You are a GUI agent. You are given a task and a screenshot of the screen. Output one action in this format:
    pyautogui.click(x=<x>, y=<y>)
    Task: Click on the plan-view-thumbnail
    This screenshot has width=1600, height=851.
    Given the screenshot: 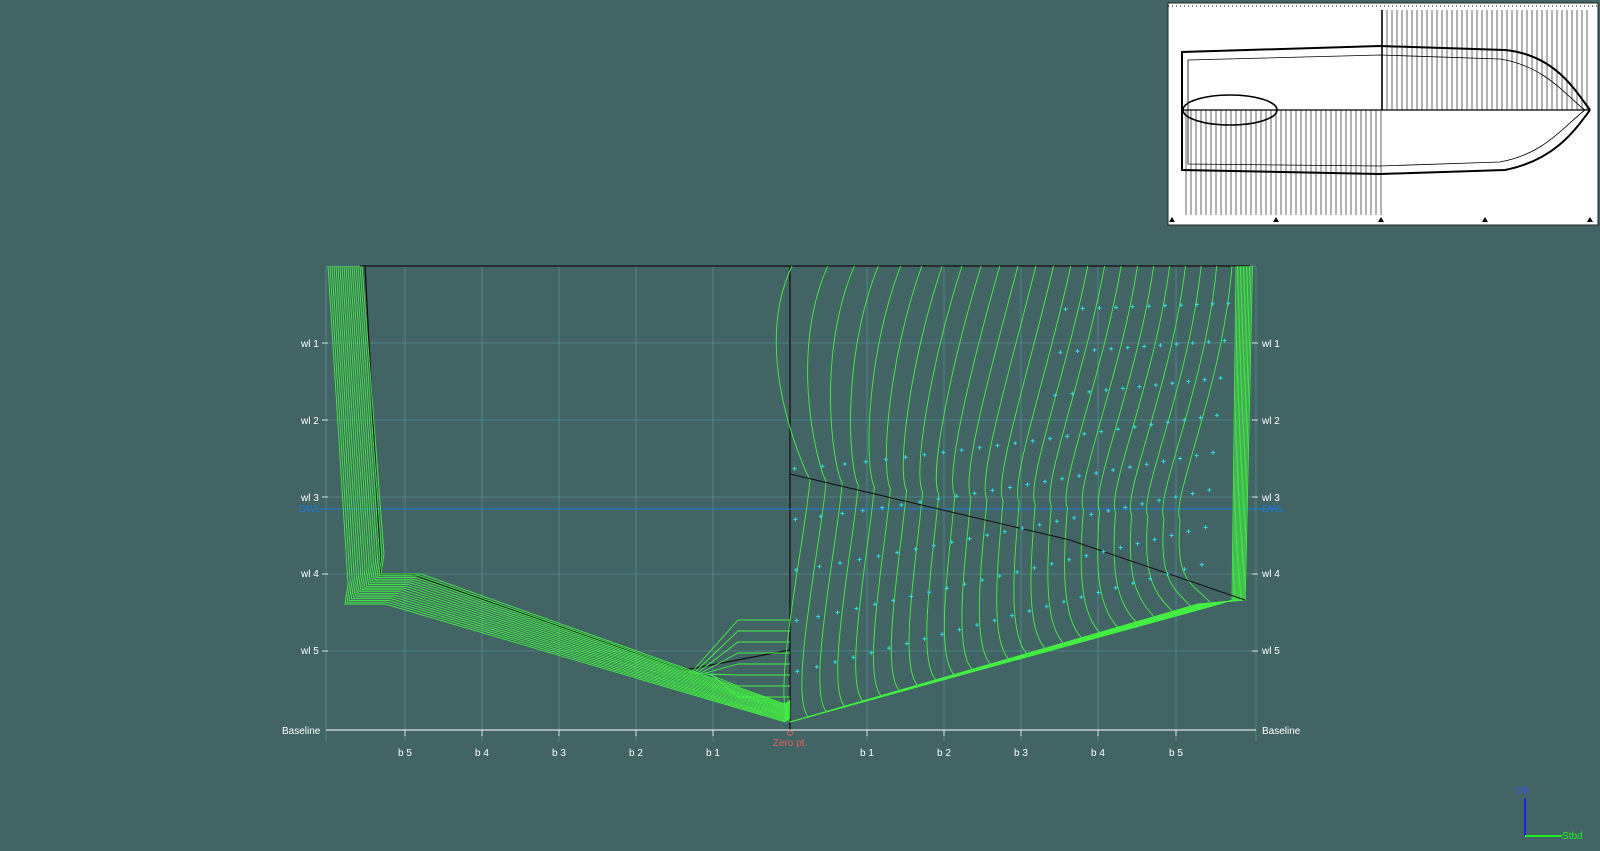 What is the action you would take?
    pyautogui.click(x=1383, y=114)
    